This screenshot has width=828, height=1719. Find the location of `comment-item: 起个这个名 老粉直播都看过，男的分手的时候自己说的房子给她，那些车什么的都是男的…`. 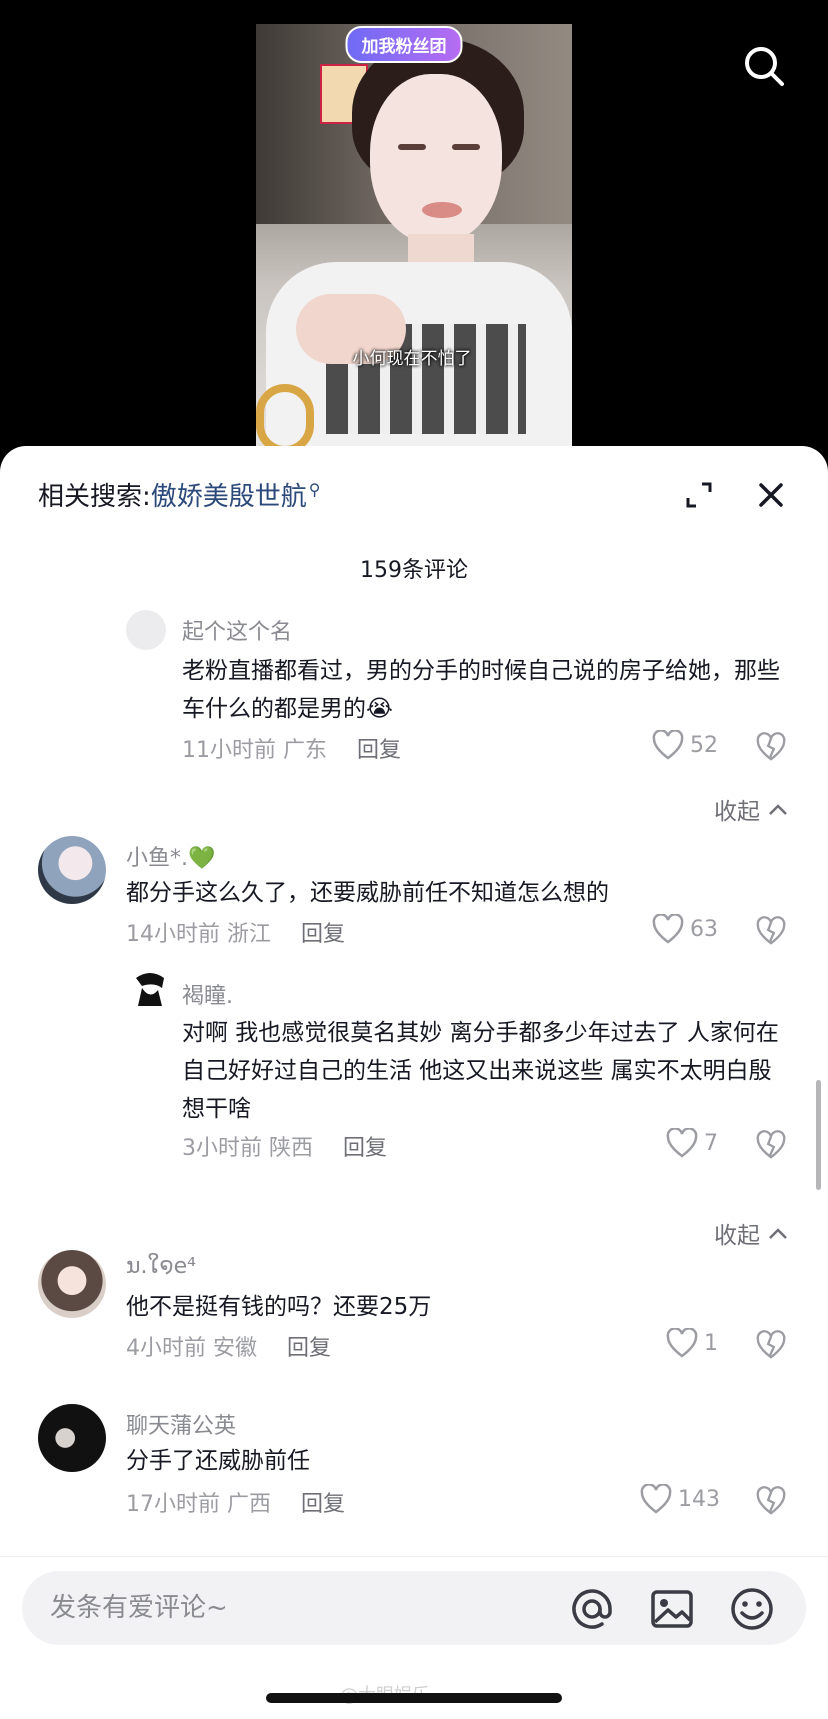

comment-item: 起个这个名 老粉直播都看过，男的分手的时候自己说的房子给她，那些车什么的都是男的… is located at coordinates (414, 684).